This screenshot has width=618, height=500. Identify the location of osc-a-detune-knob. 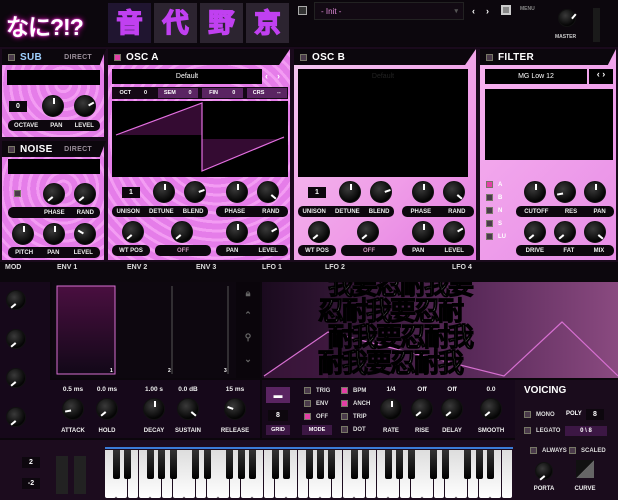
(164, 192).